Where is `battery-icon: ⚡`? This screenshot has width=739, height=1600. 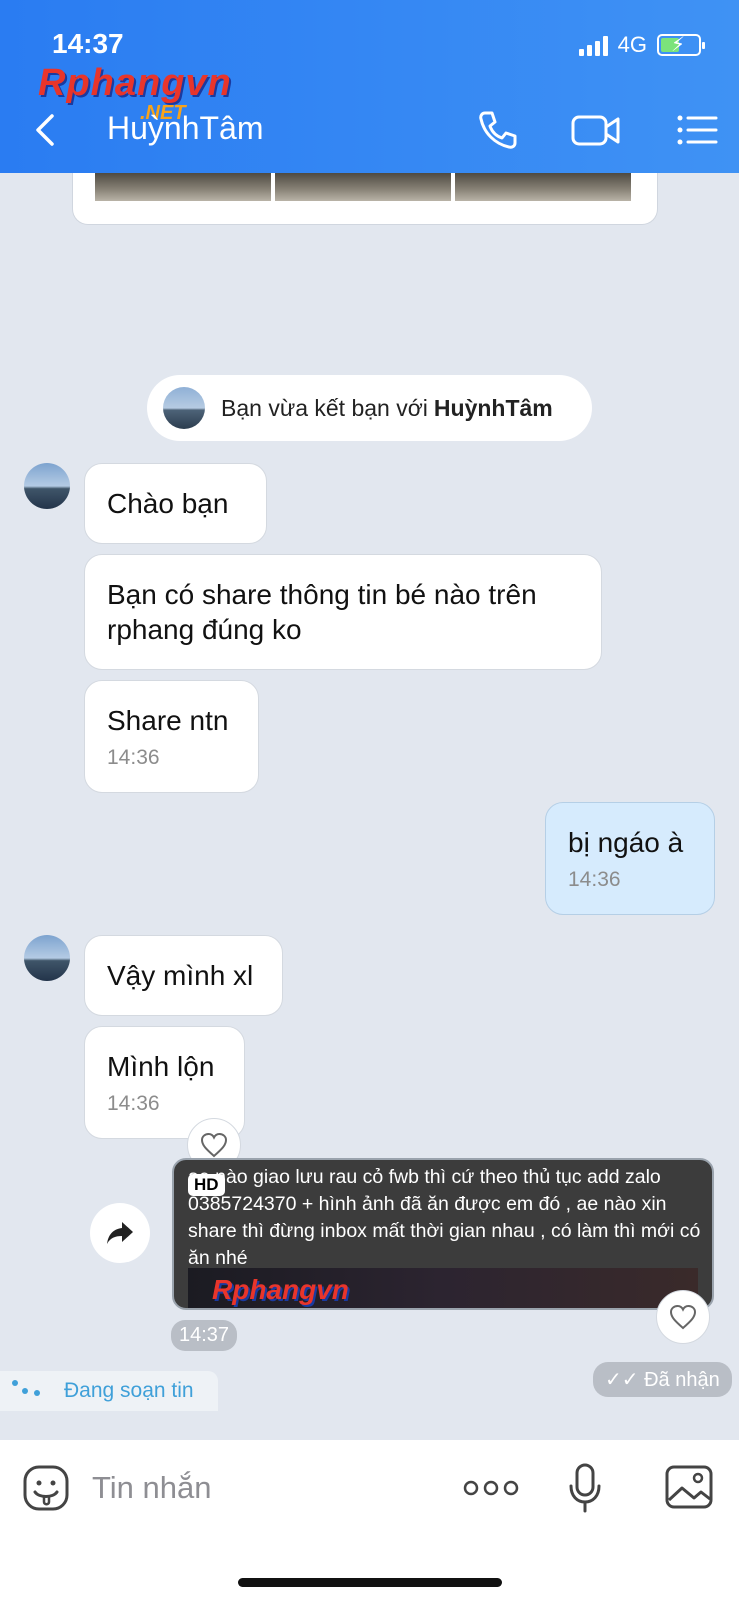
battery-icon: ⚡ is located at coordinates (681, 45).